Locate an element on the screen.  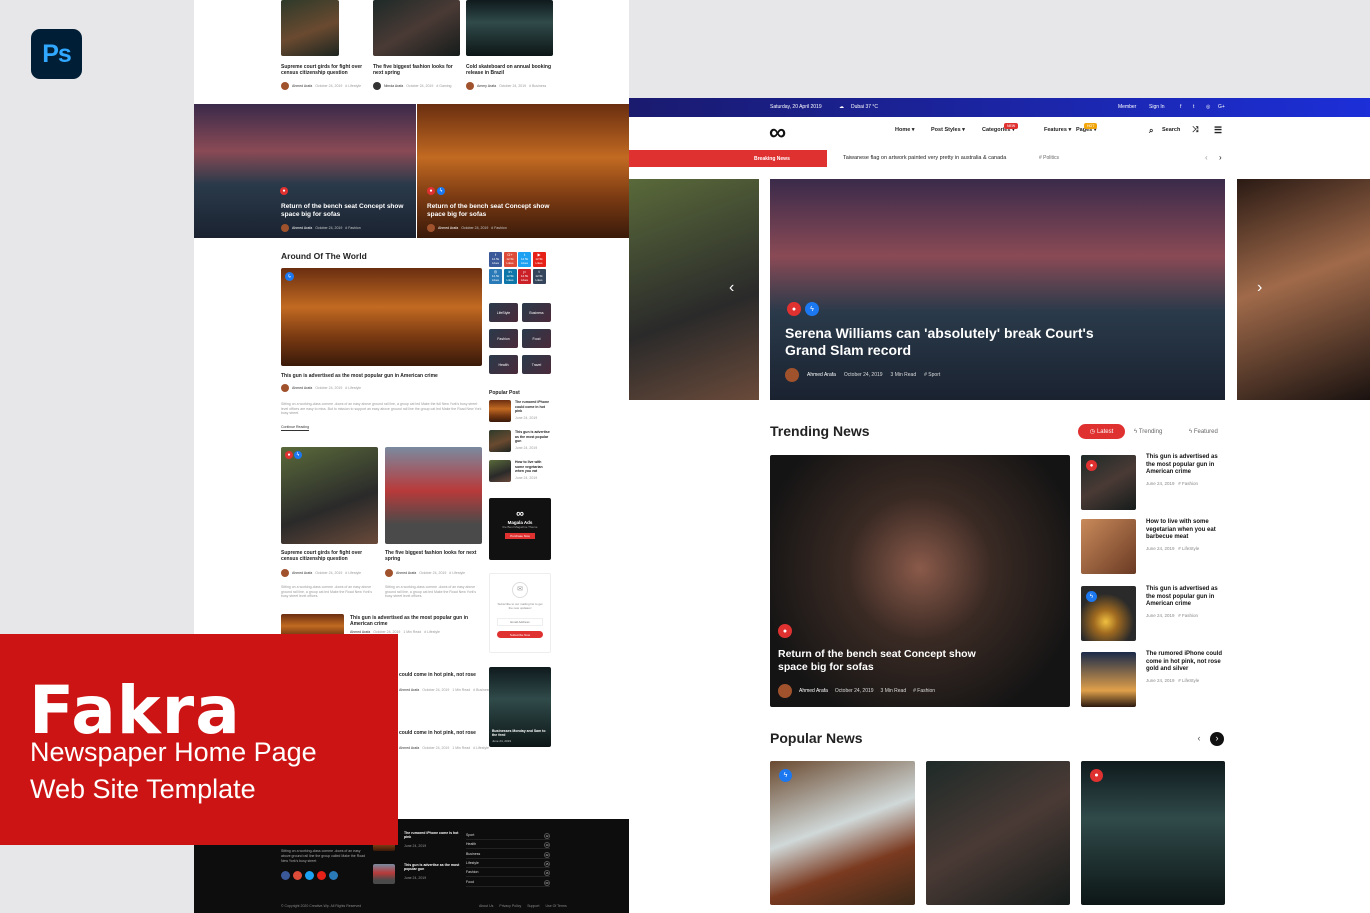
footer-thumb is located at coordinates (384, 874).